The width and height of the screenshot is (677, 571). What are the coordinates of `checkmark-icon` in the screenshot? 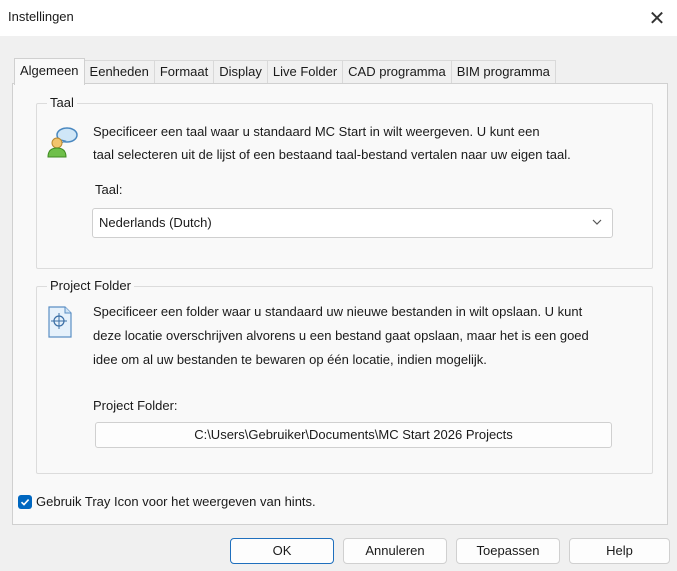 It's located at (25, 502).